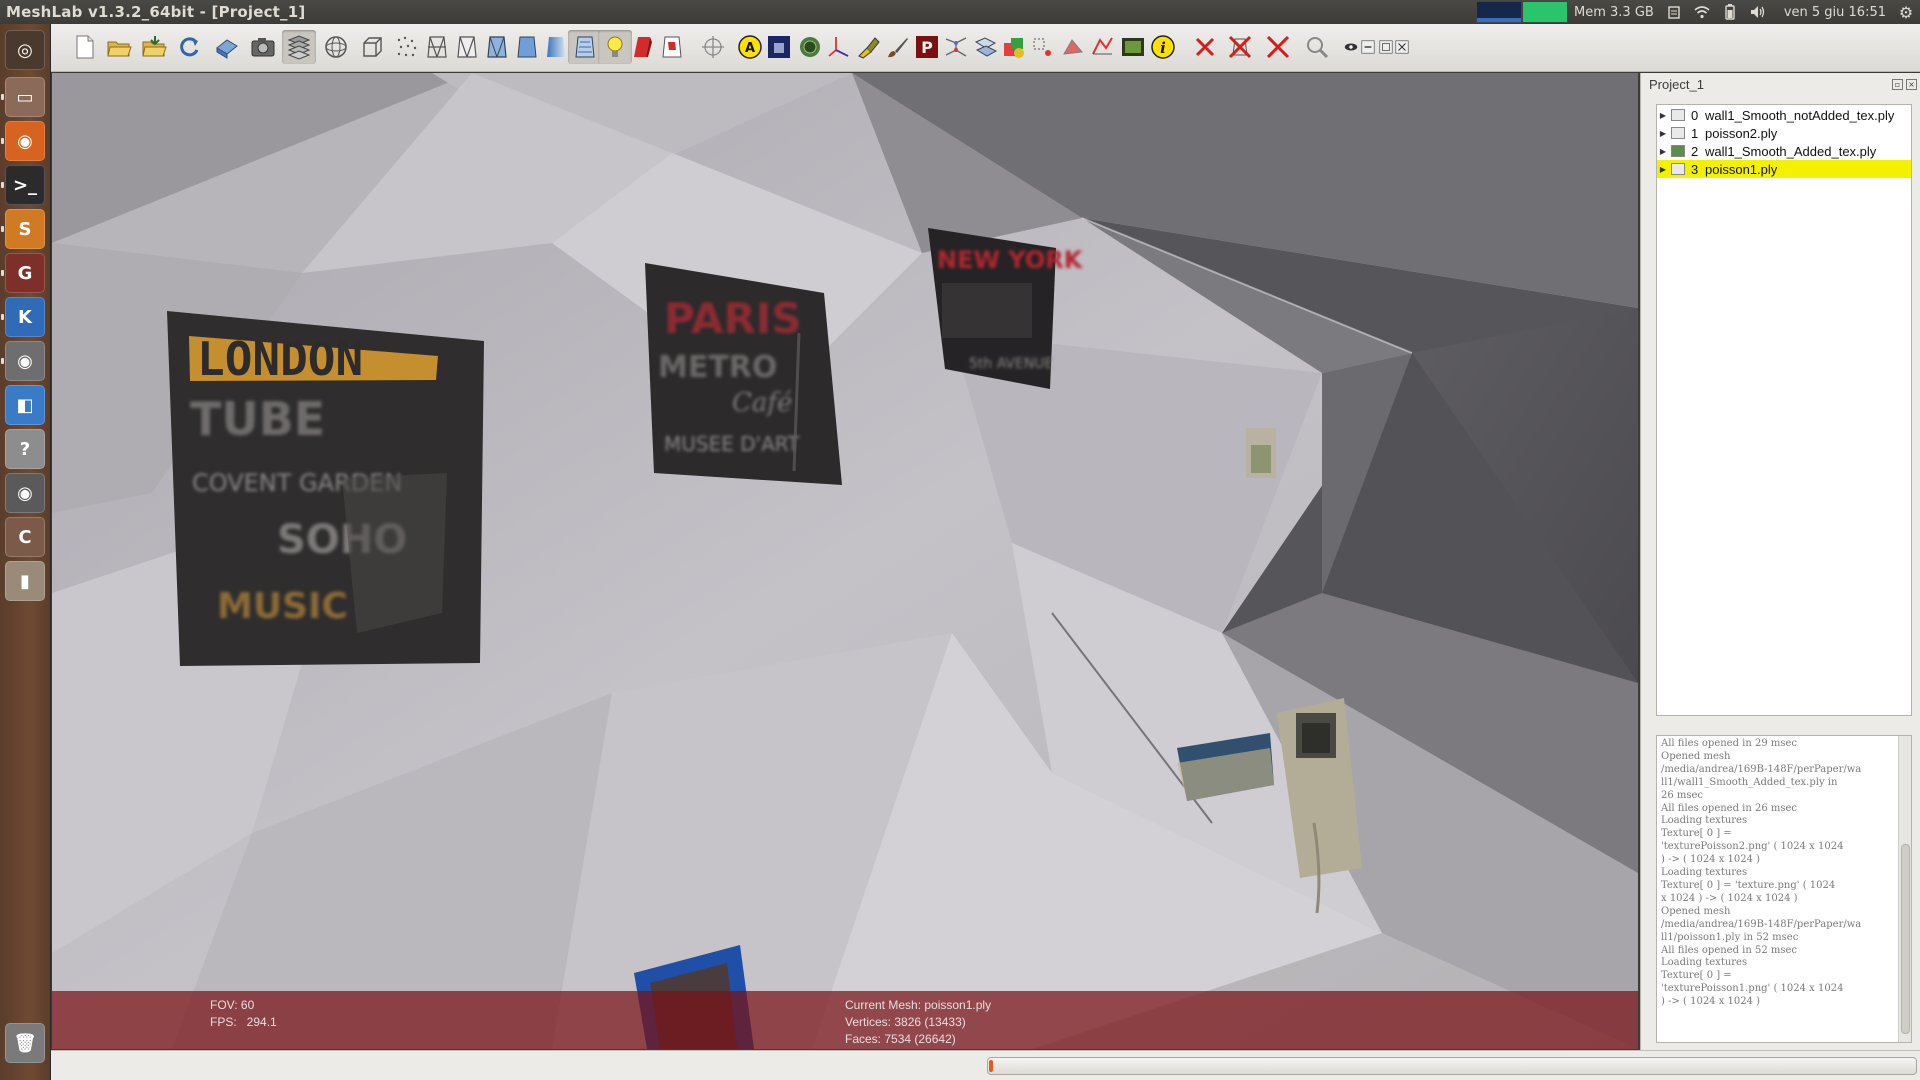 Image resolution: width=1920 pixels, height=1080 pixels. I want to click on layers-button, so click(299, 47).